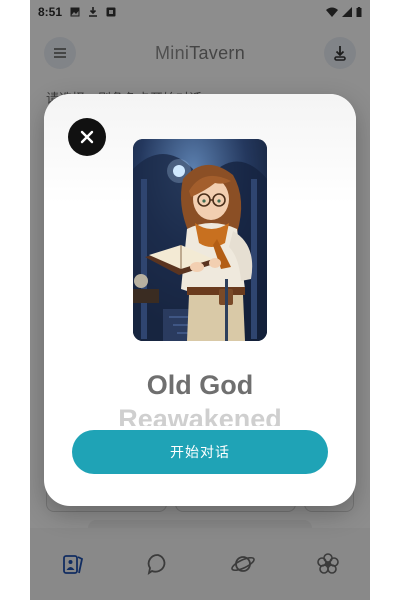  What do you see at coordinates (200, 452) in the screenshot?
I see `start-chat-button: 开始对话` at bounding box center [200, 452].